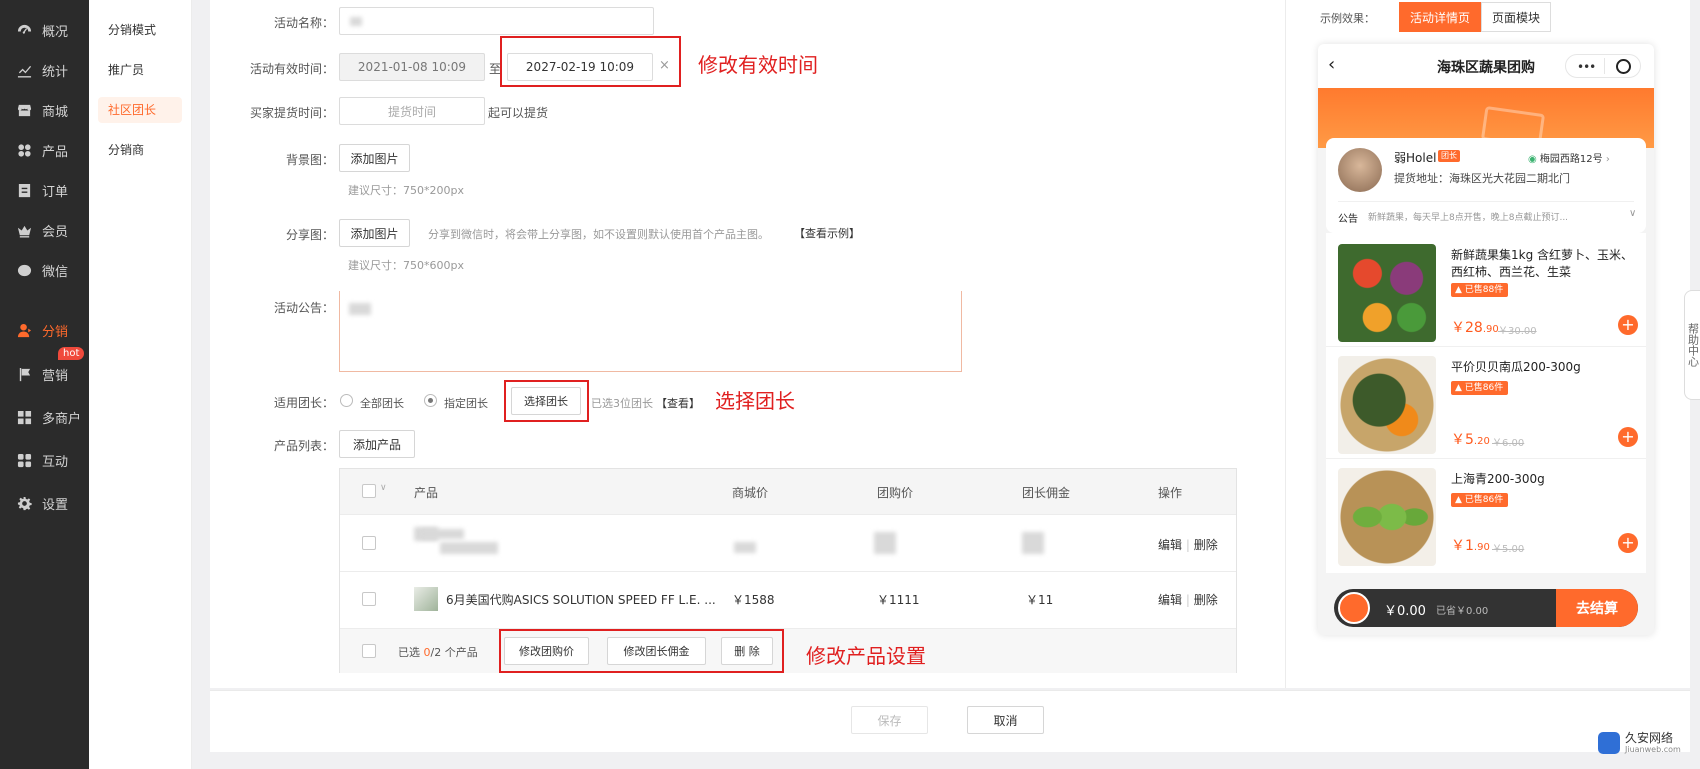 The height and width of the screenshot is (769, 1700). I want to click on save-button: 保存, so click(889, 720).